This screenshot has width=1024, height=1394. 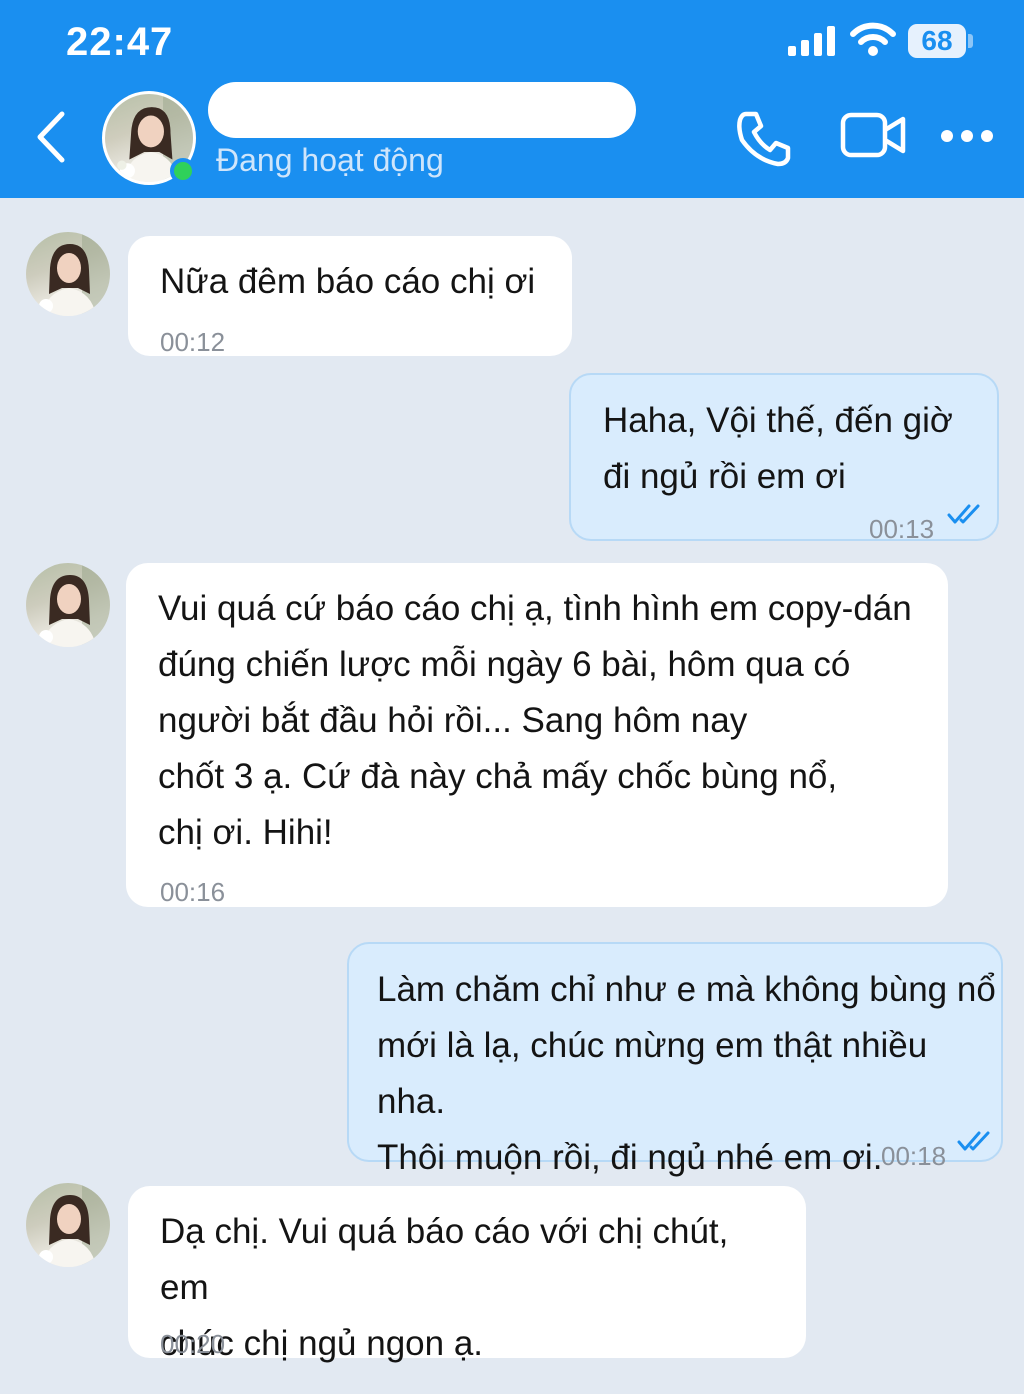 What do you see at coordinates (193, 1344) in the screenshot?
I see `message-time: 00:20` at bounding box center [193, 1344].